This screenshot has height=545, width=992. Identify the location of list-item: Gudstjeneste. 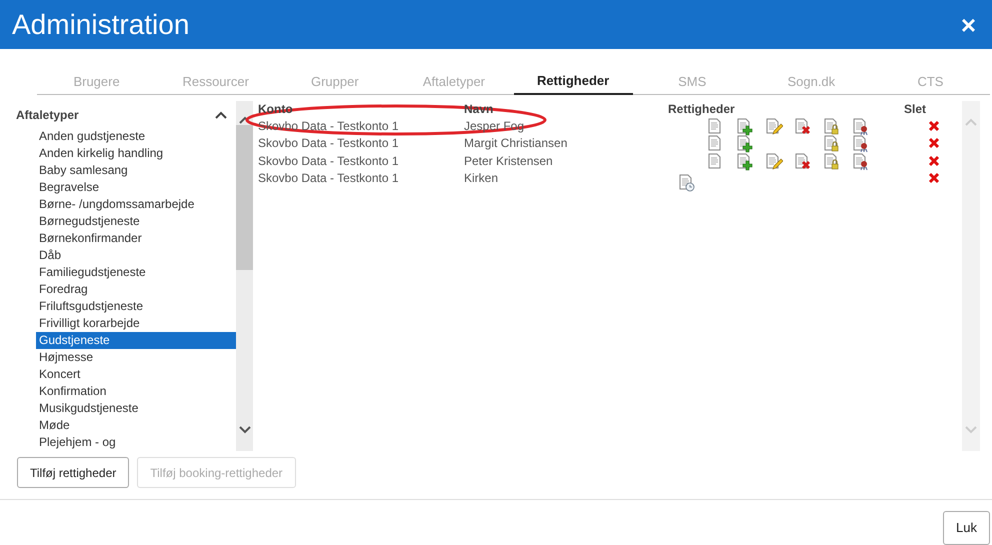
(136, 340).